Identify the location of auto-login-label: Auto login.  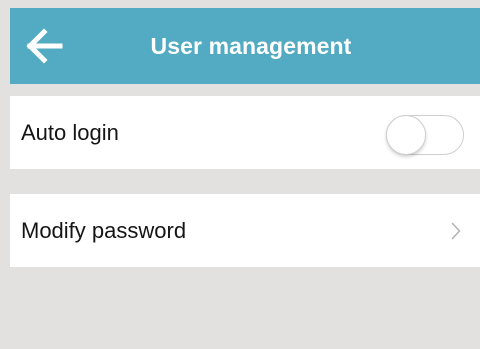
(70, 132).